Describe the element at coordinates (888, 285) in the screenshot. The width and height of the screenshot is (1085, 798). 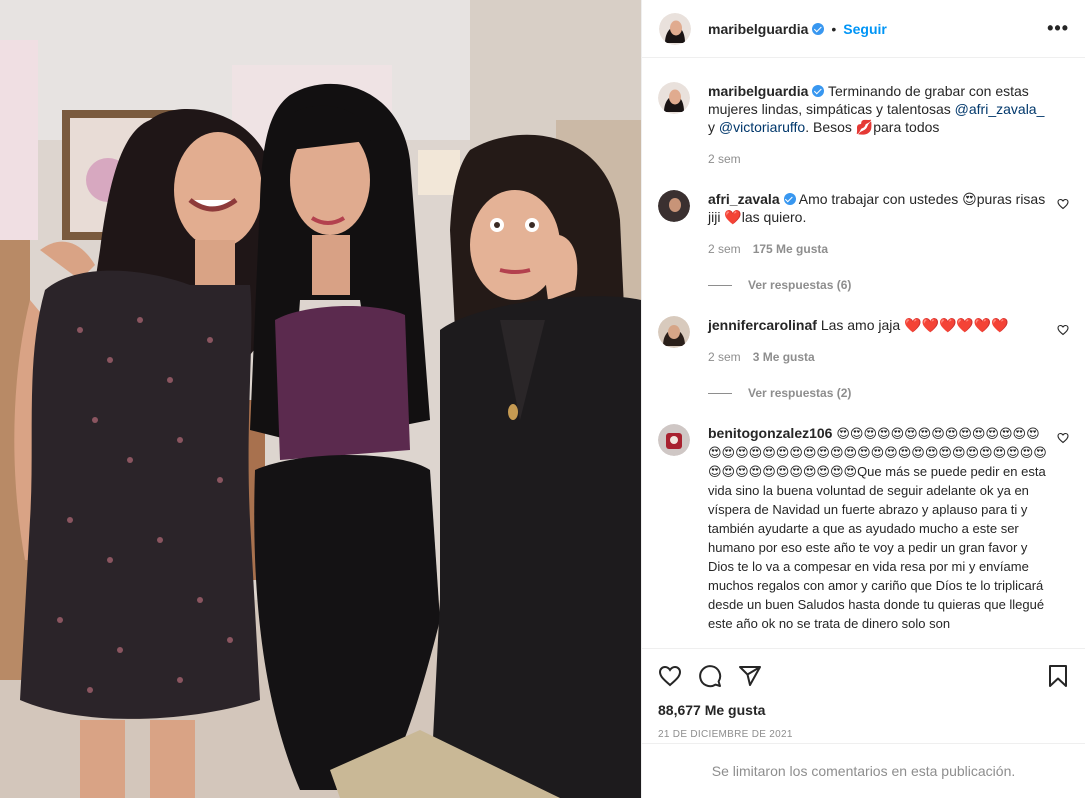
I see `view-replies-button: Ver respuestas (6)` at that location.